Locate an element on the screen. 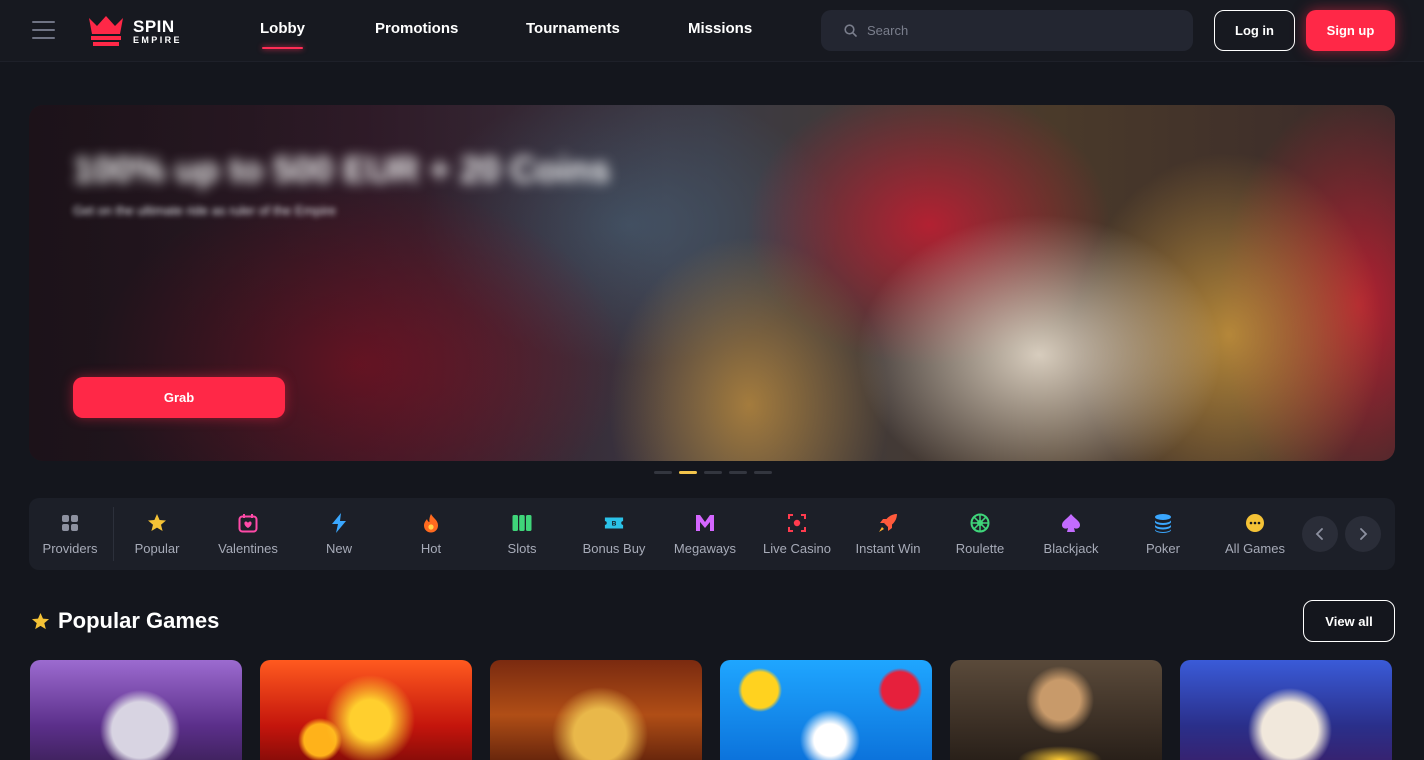  category-blackjack: Blackjack is located at coordinates (1071, 534).